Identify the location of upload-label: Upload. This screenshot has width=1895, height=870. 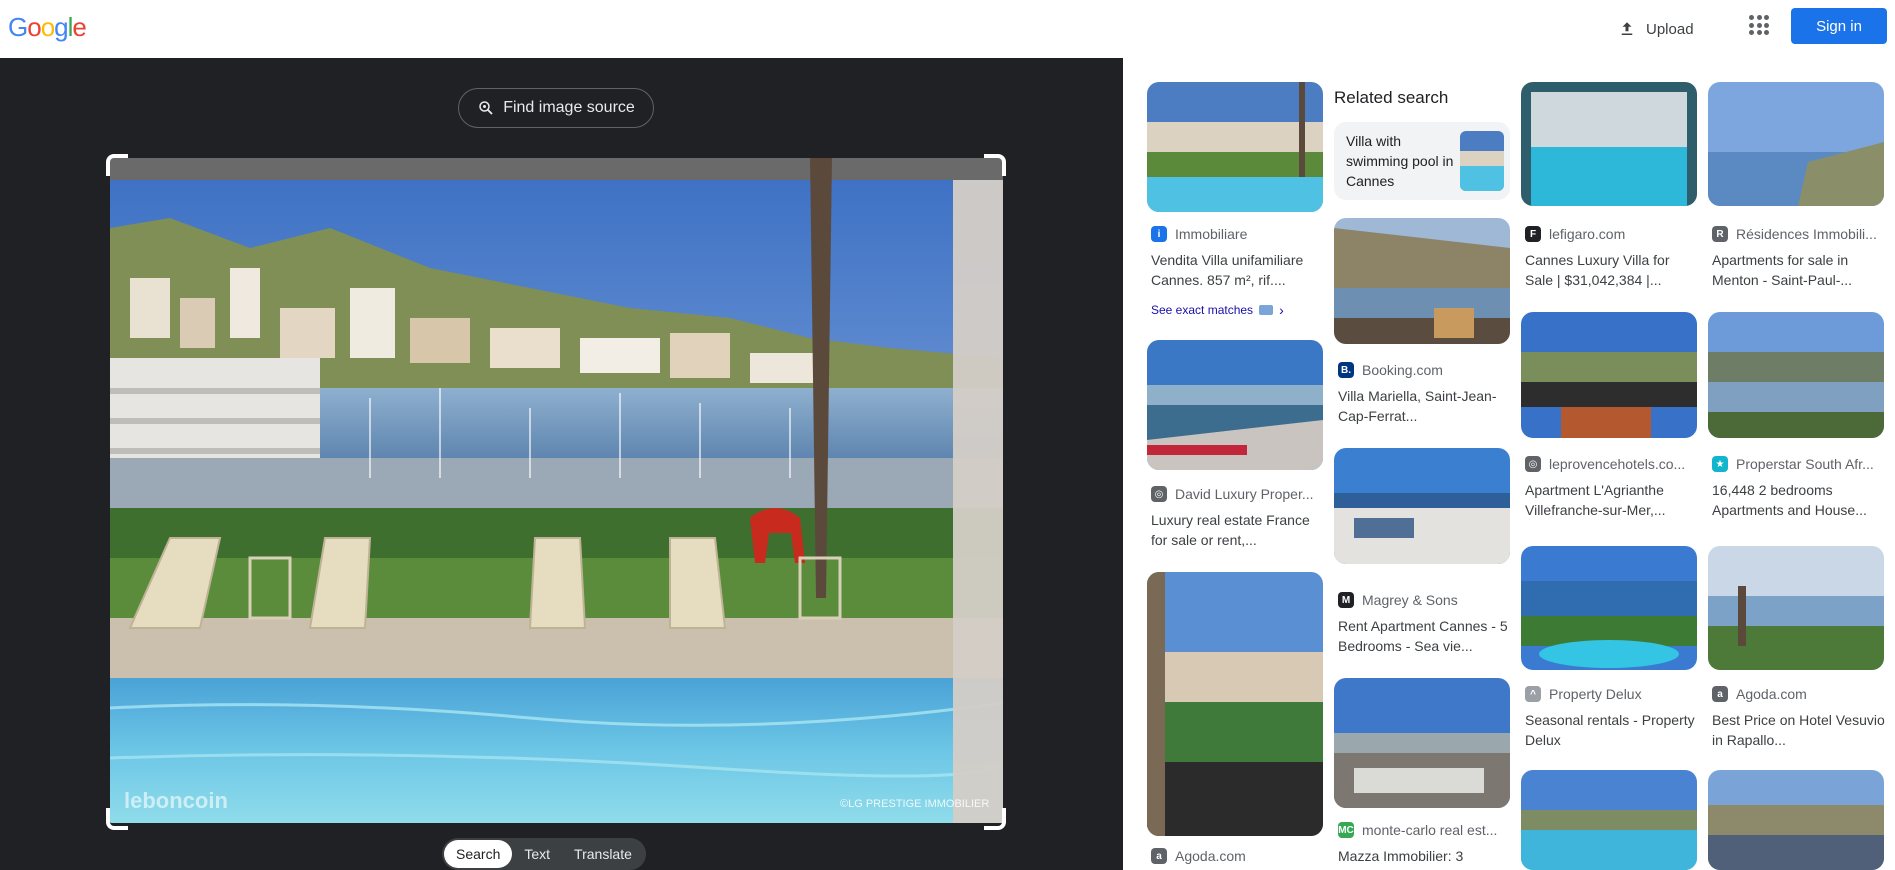
(1670, 29).